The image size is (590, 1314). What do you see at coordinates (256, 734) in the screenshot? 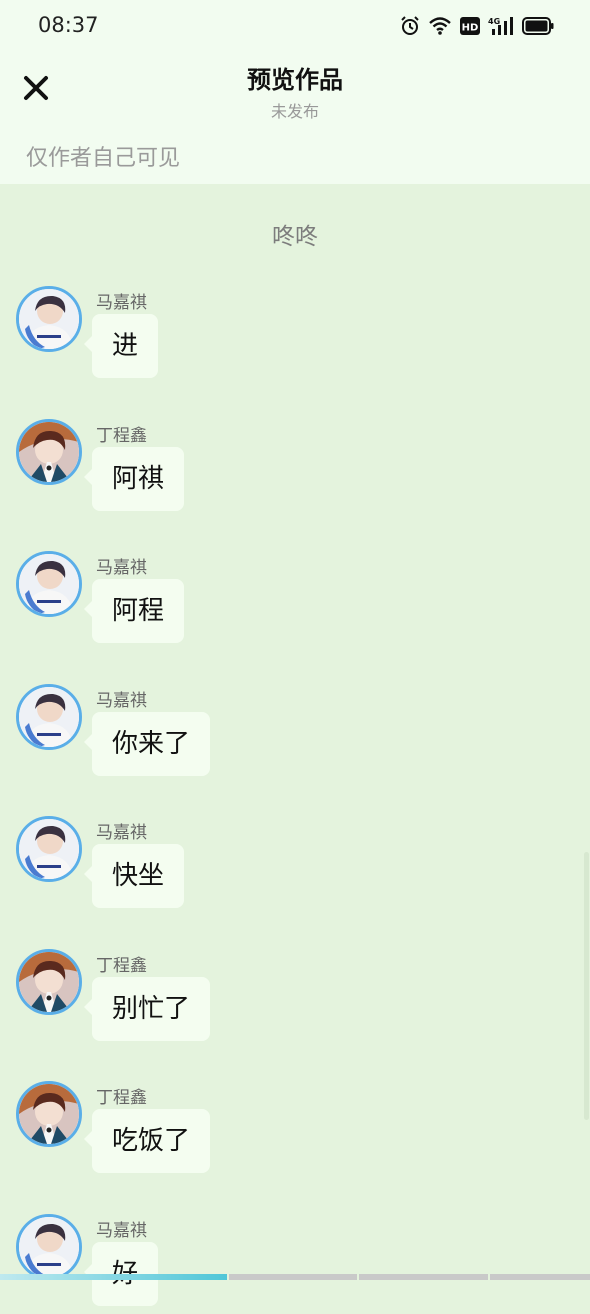
I see `chat-message: 马嘉祺 你来了` at bounding box center [256, 734].